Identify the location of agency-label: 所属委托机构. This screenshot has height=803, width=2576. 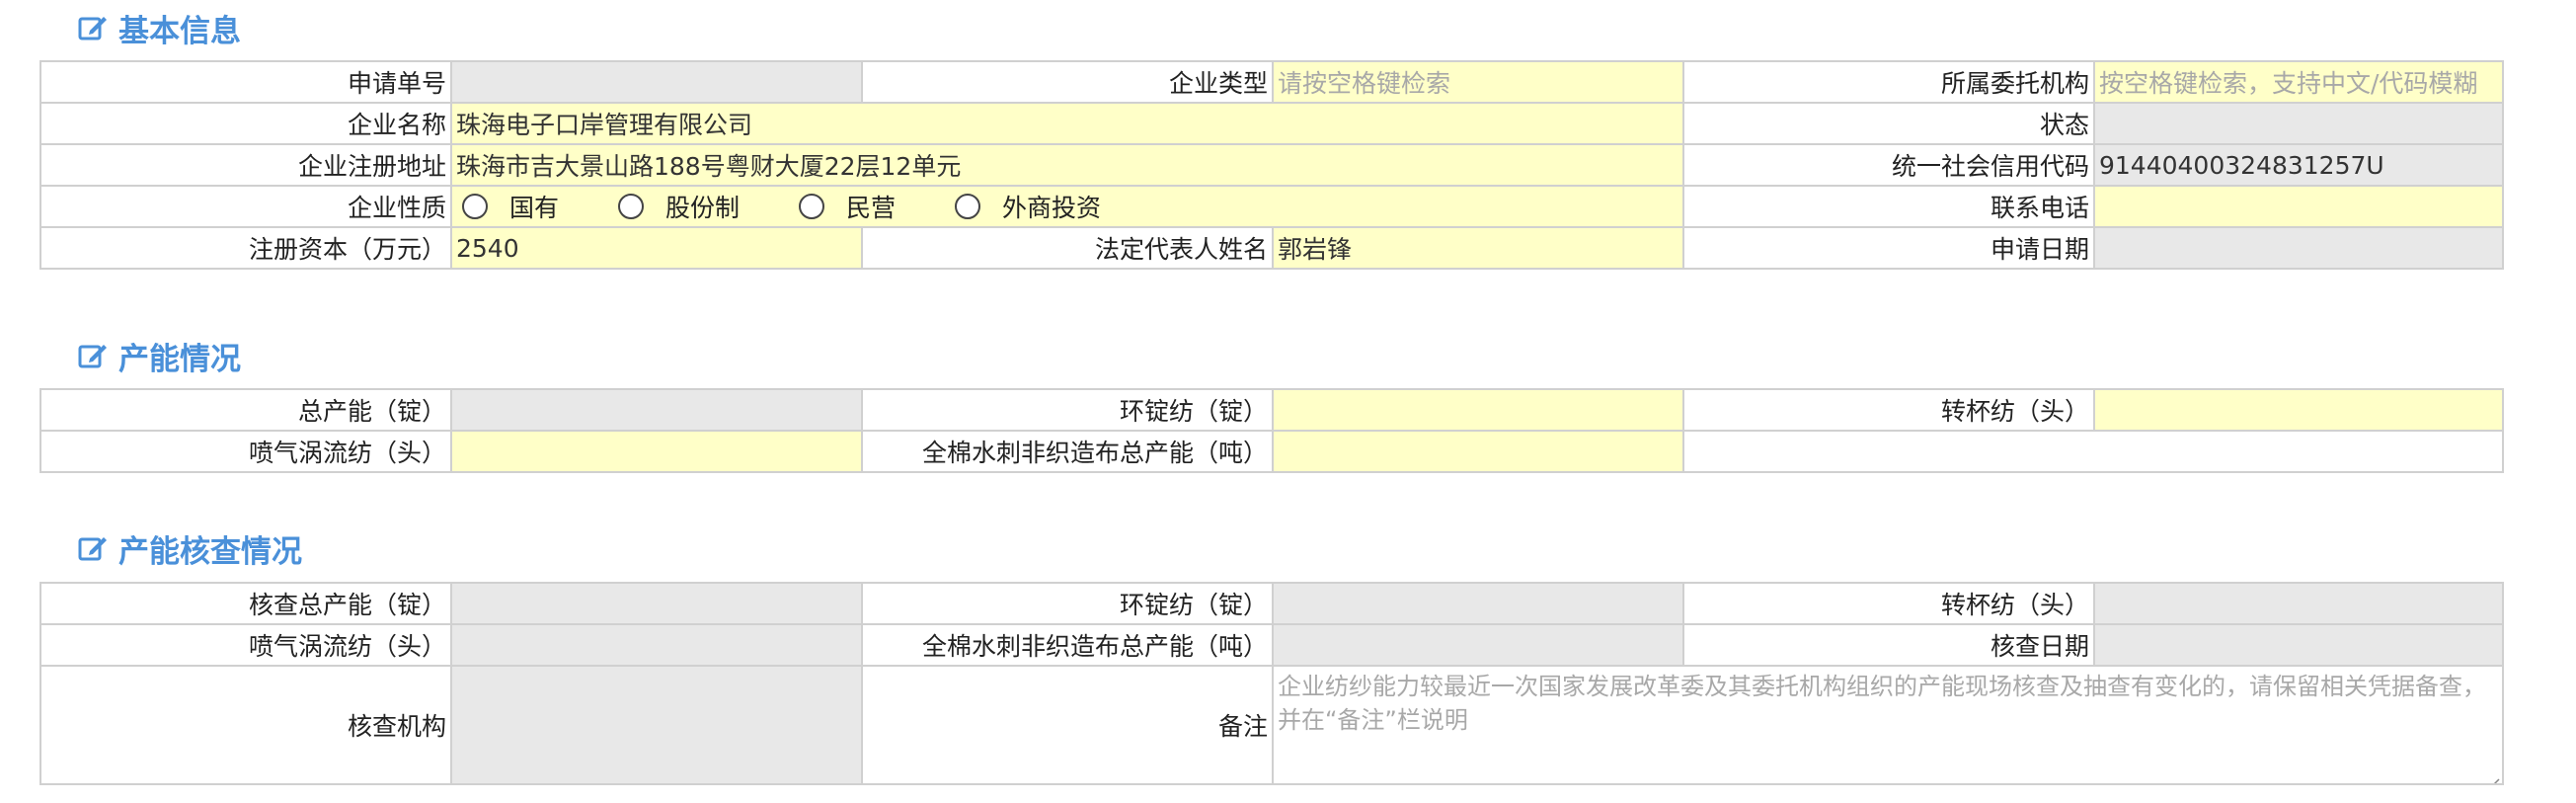
(1888, 82).